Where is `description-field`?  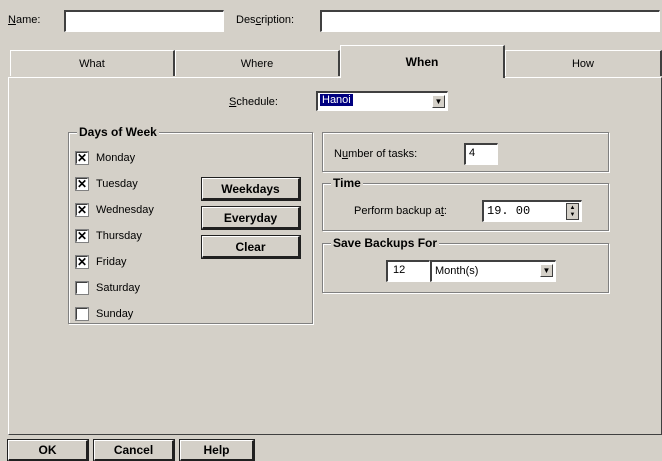 description-field is located at coordinates (490, 21).